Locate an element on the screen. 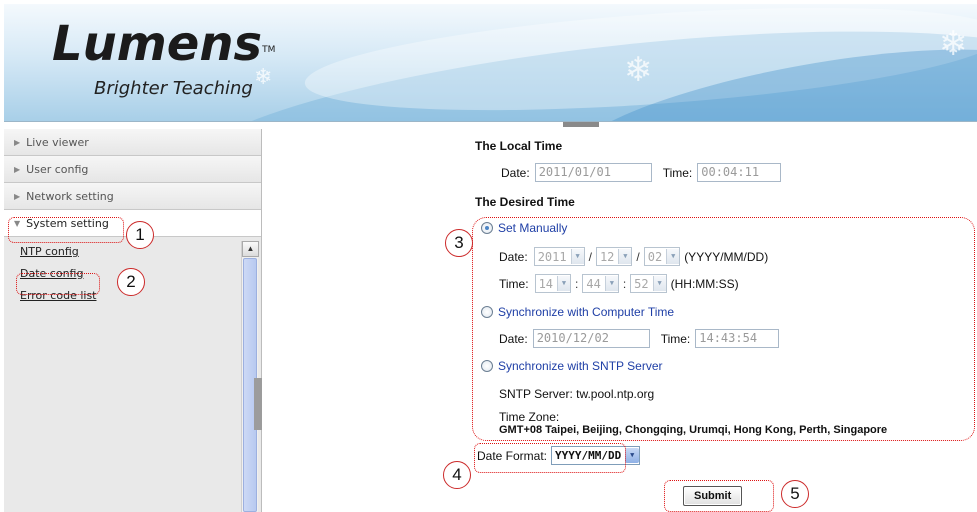 Image resolution: width=977 pixels, height=512 pixels. sidebar-item-label: User config is located at coordinates (57, 169).